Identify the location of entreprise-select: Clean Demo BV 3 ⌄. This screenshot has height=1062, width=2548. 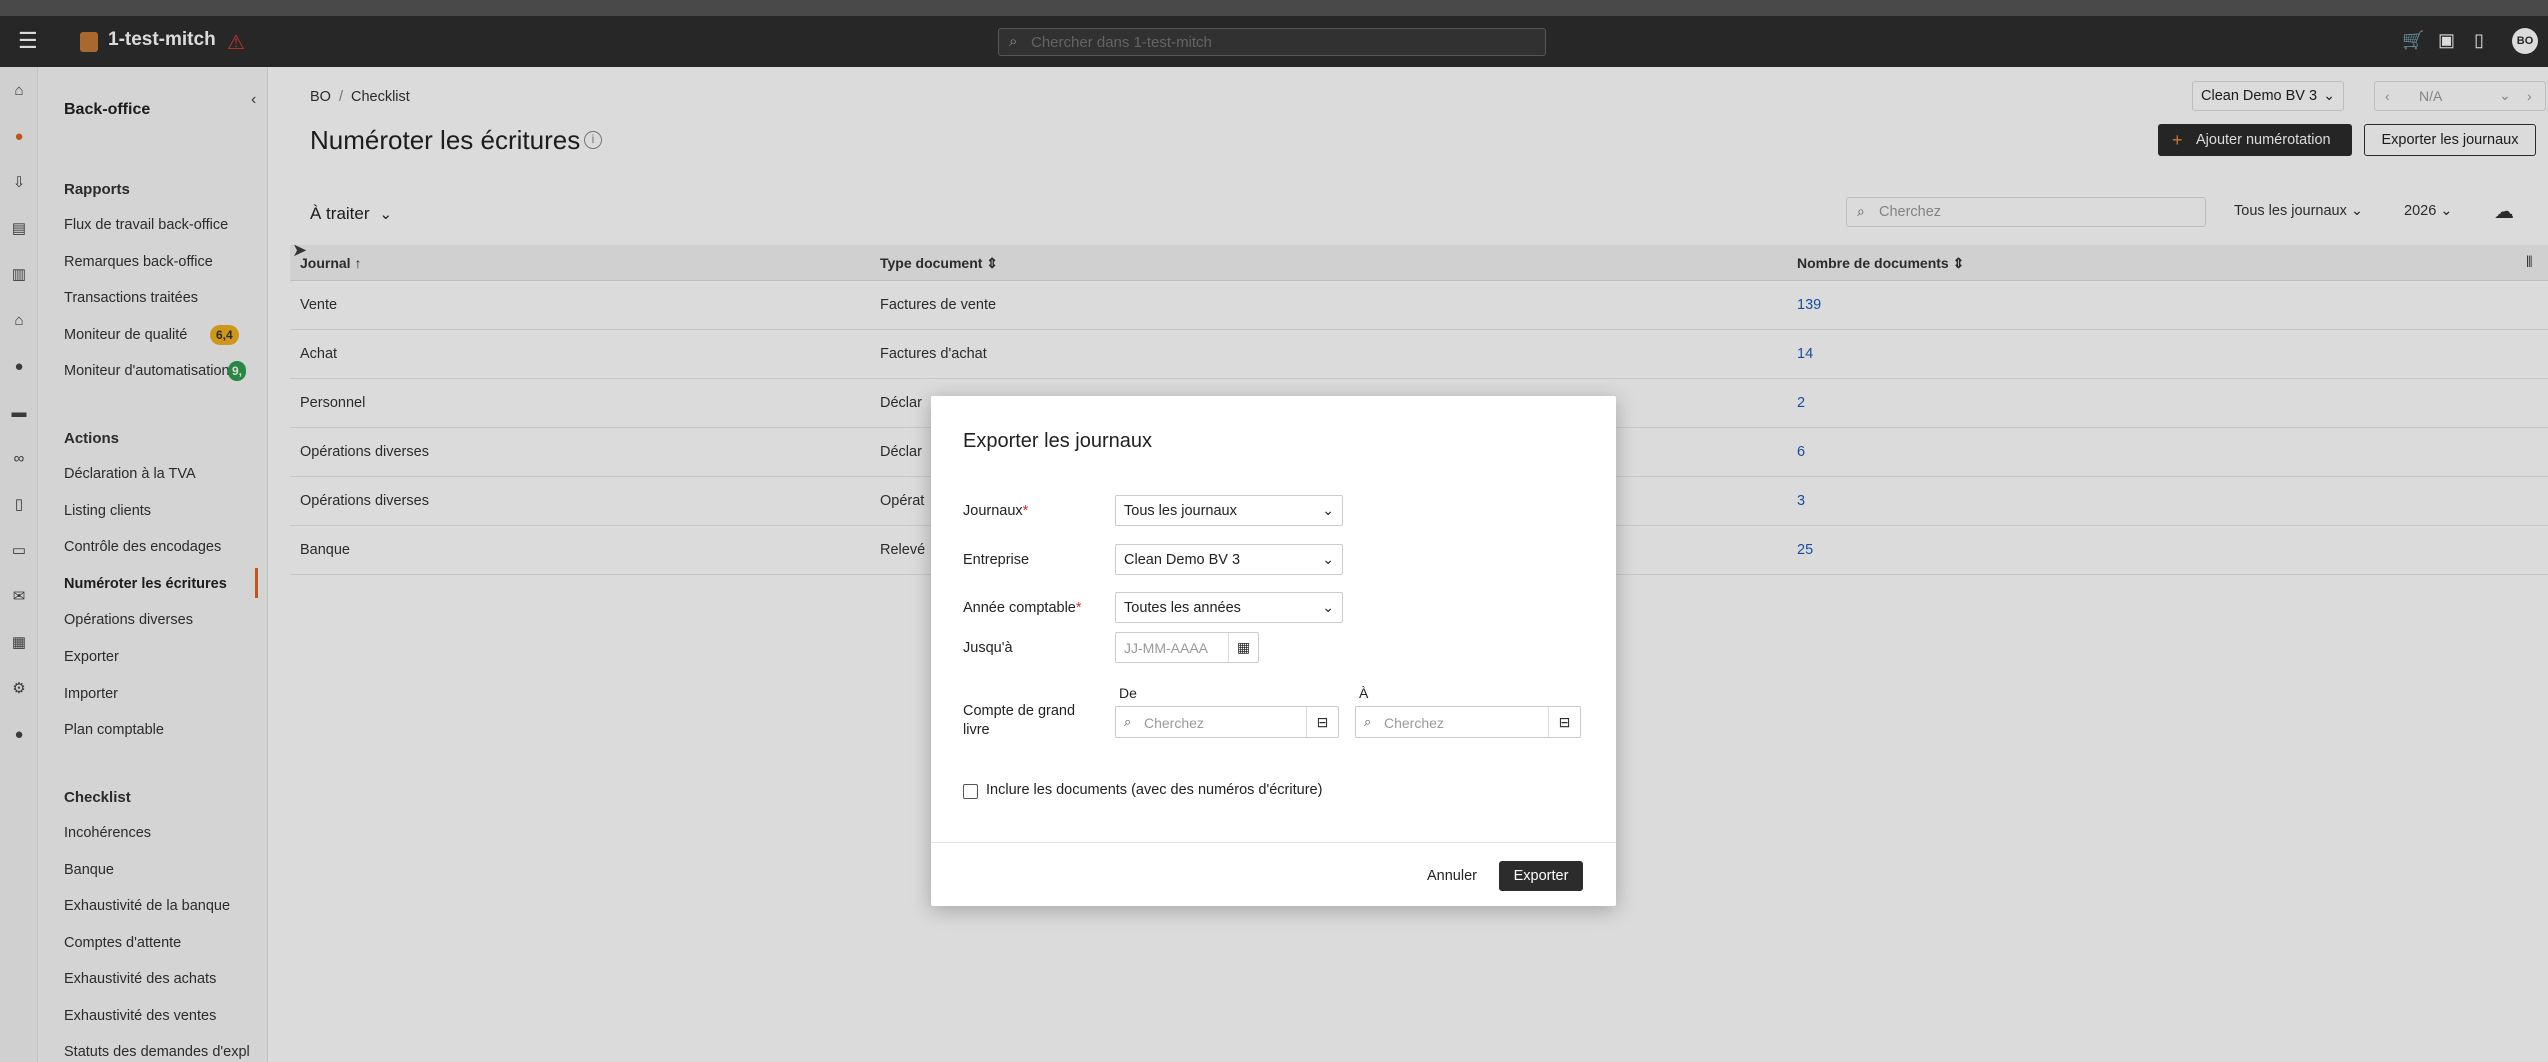
(1229, 559).